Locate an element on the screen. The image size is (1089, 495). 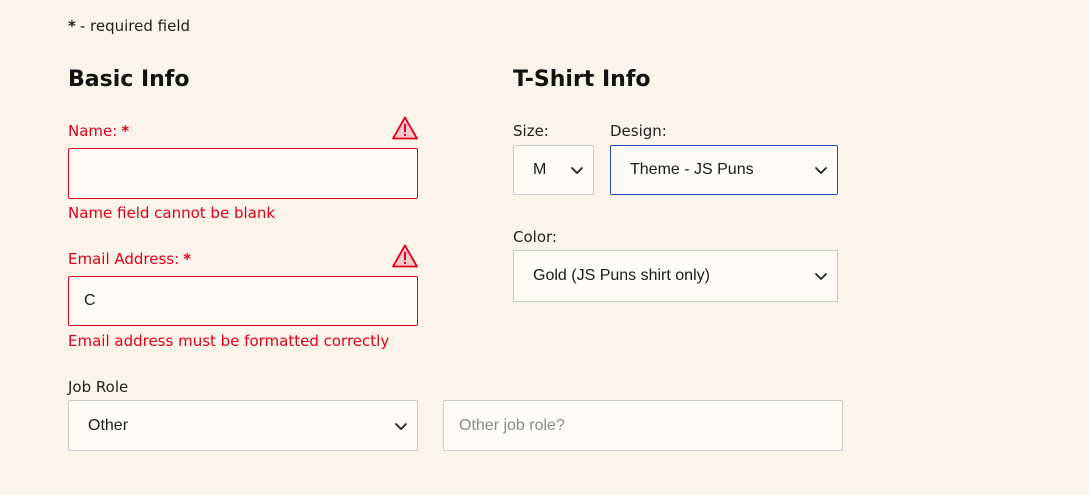
email-input-value: C is located at coordinates (90, 300).